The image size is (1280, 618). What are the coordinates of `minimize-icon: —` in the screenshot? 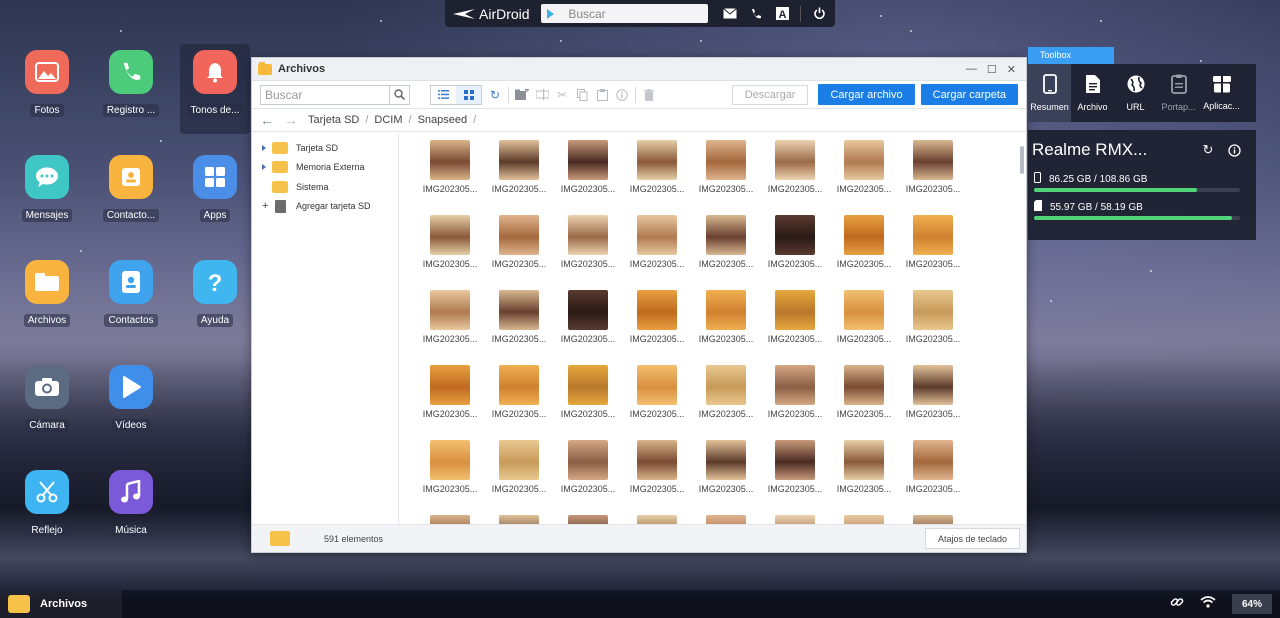 It's located at (971, 69).